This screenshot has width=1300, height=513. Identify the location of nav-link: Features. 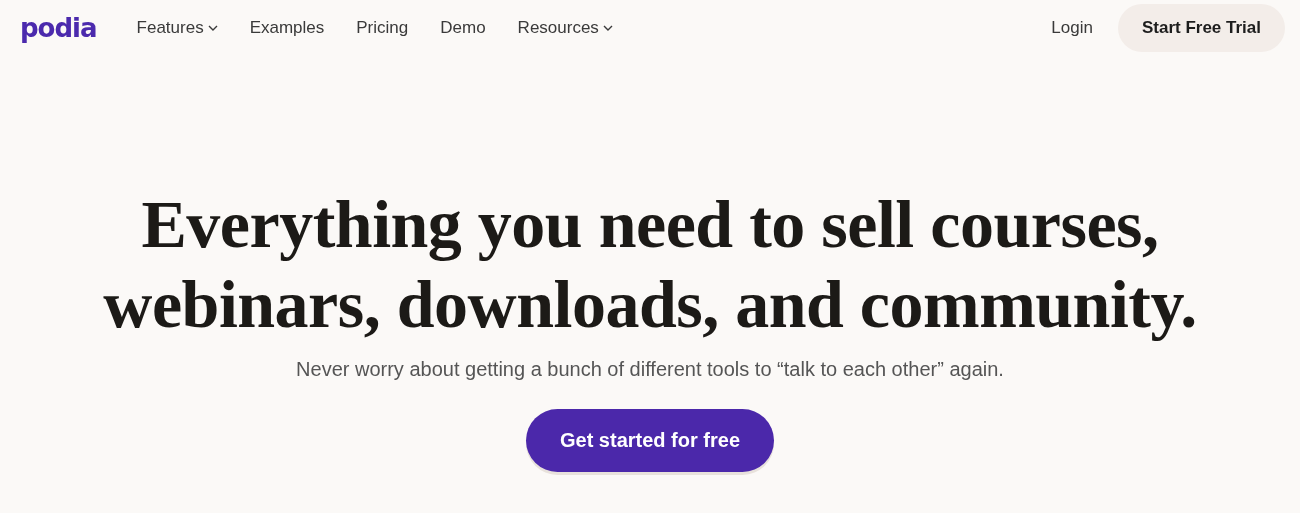
(177, 28).